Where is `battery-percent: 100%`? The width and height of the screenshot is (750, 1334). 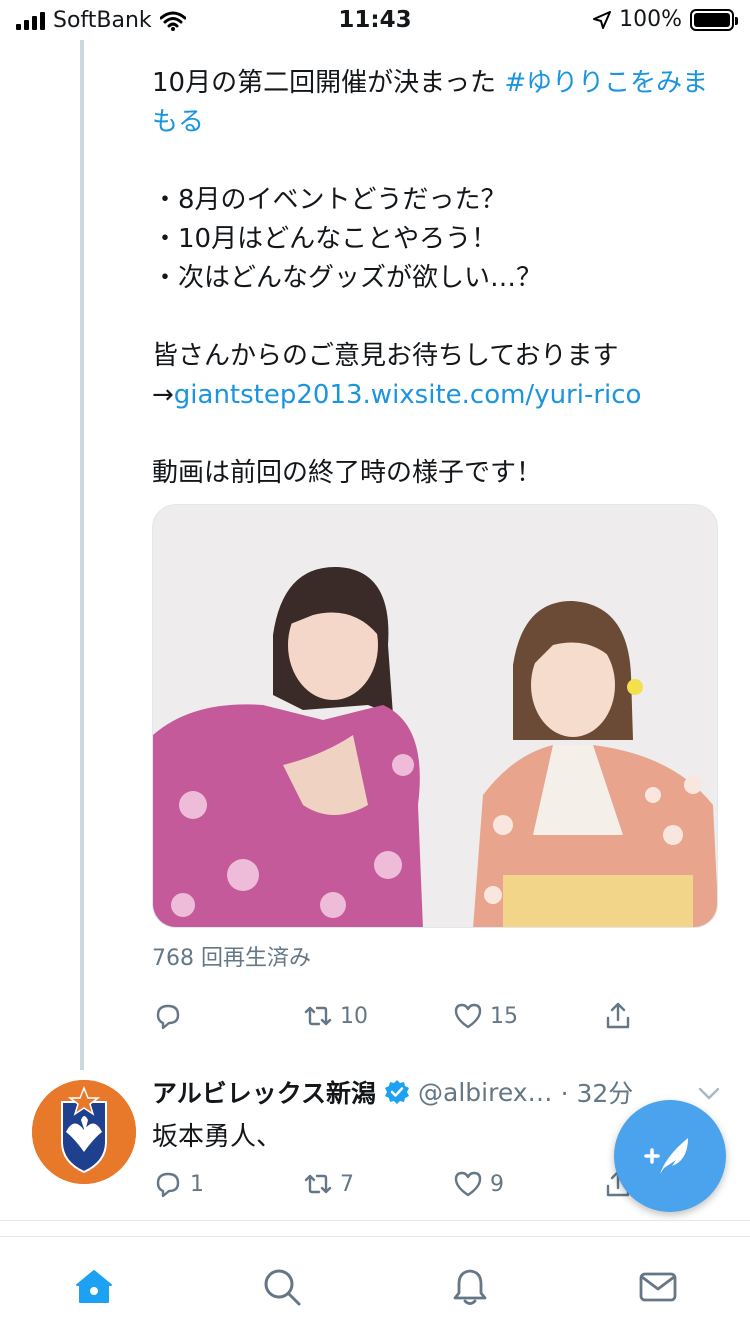
battery-percent: 100% is located at coordinates (650, 19).